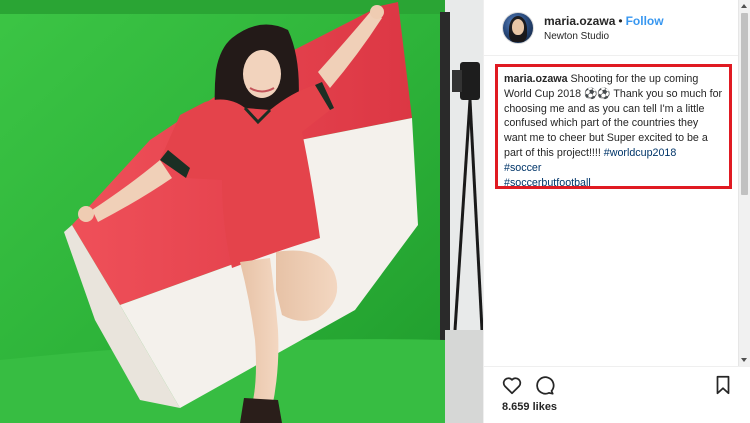 This screenshot has width=750, height=423. I want to click on likes-count: 8.659 likes, so click(529, 407).